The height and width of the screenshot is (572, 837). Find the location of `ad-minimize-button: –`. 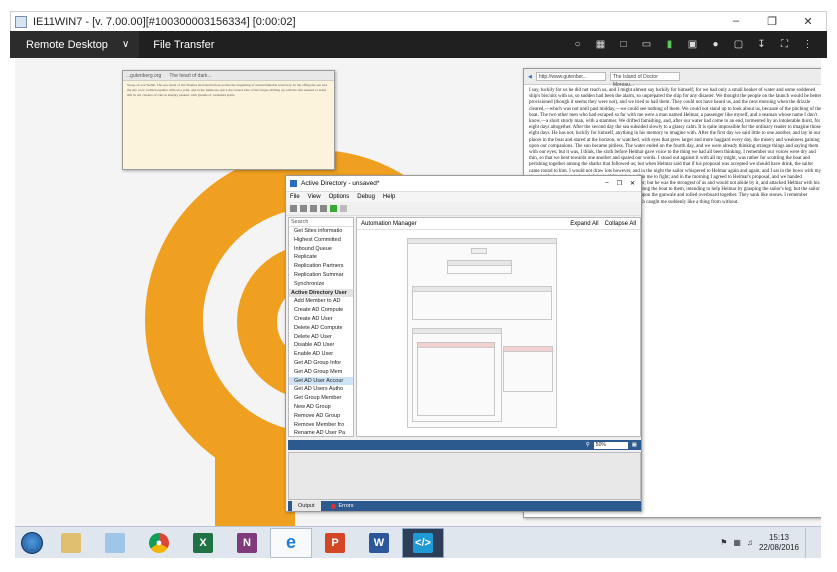

ad-minimize-button: – is located at coordinates (606, 183).